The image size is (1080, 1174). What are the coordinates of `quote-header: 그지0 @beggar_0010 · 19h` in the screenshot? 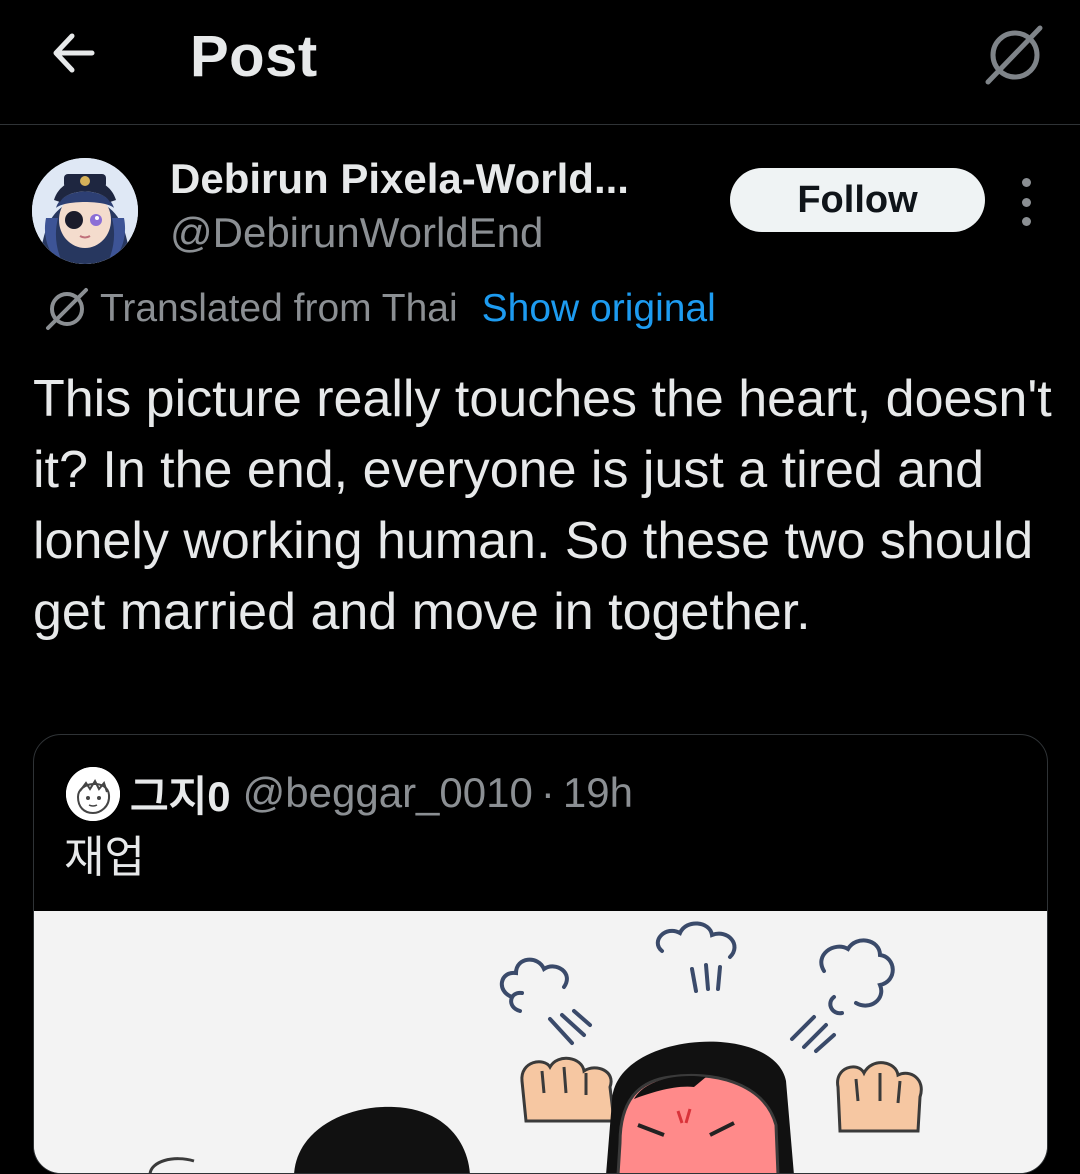 It's located at (381, 793).